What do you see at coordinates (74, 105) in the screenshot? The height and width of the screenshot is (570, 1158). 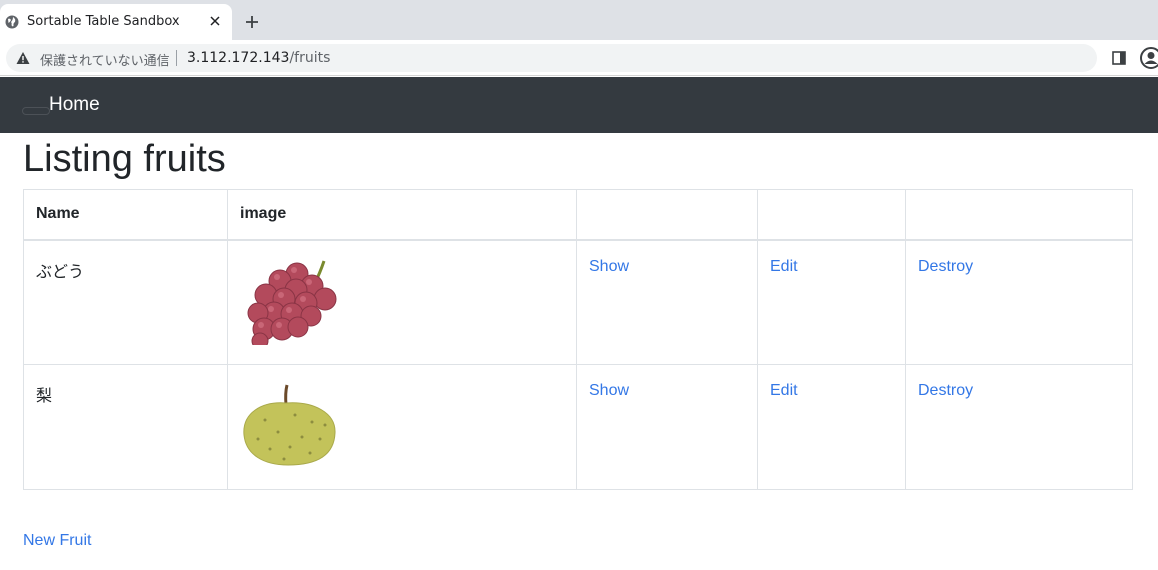 I see `navbar-home-link: Home` at bounding box center [74, 105].